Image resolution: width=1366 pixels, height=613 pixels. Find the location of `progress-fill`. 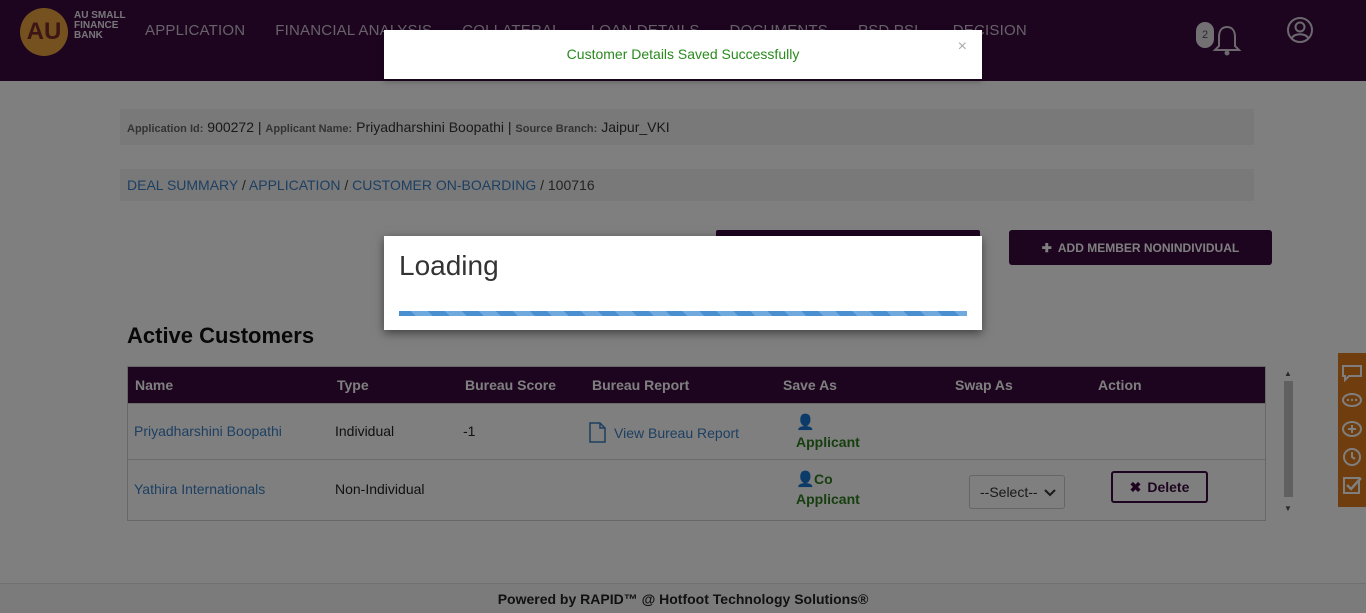

progress-fill is located at coordinates (683, 313).